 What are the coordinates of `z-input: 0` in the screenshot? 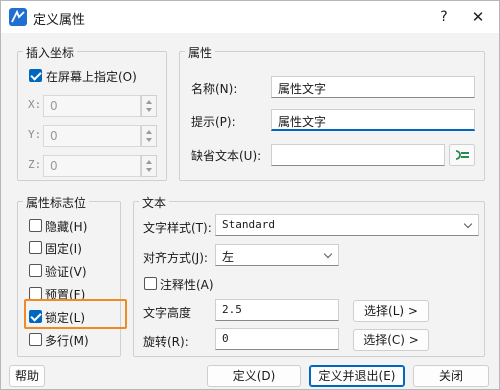 It's located at (92, 166).